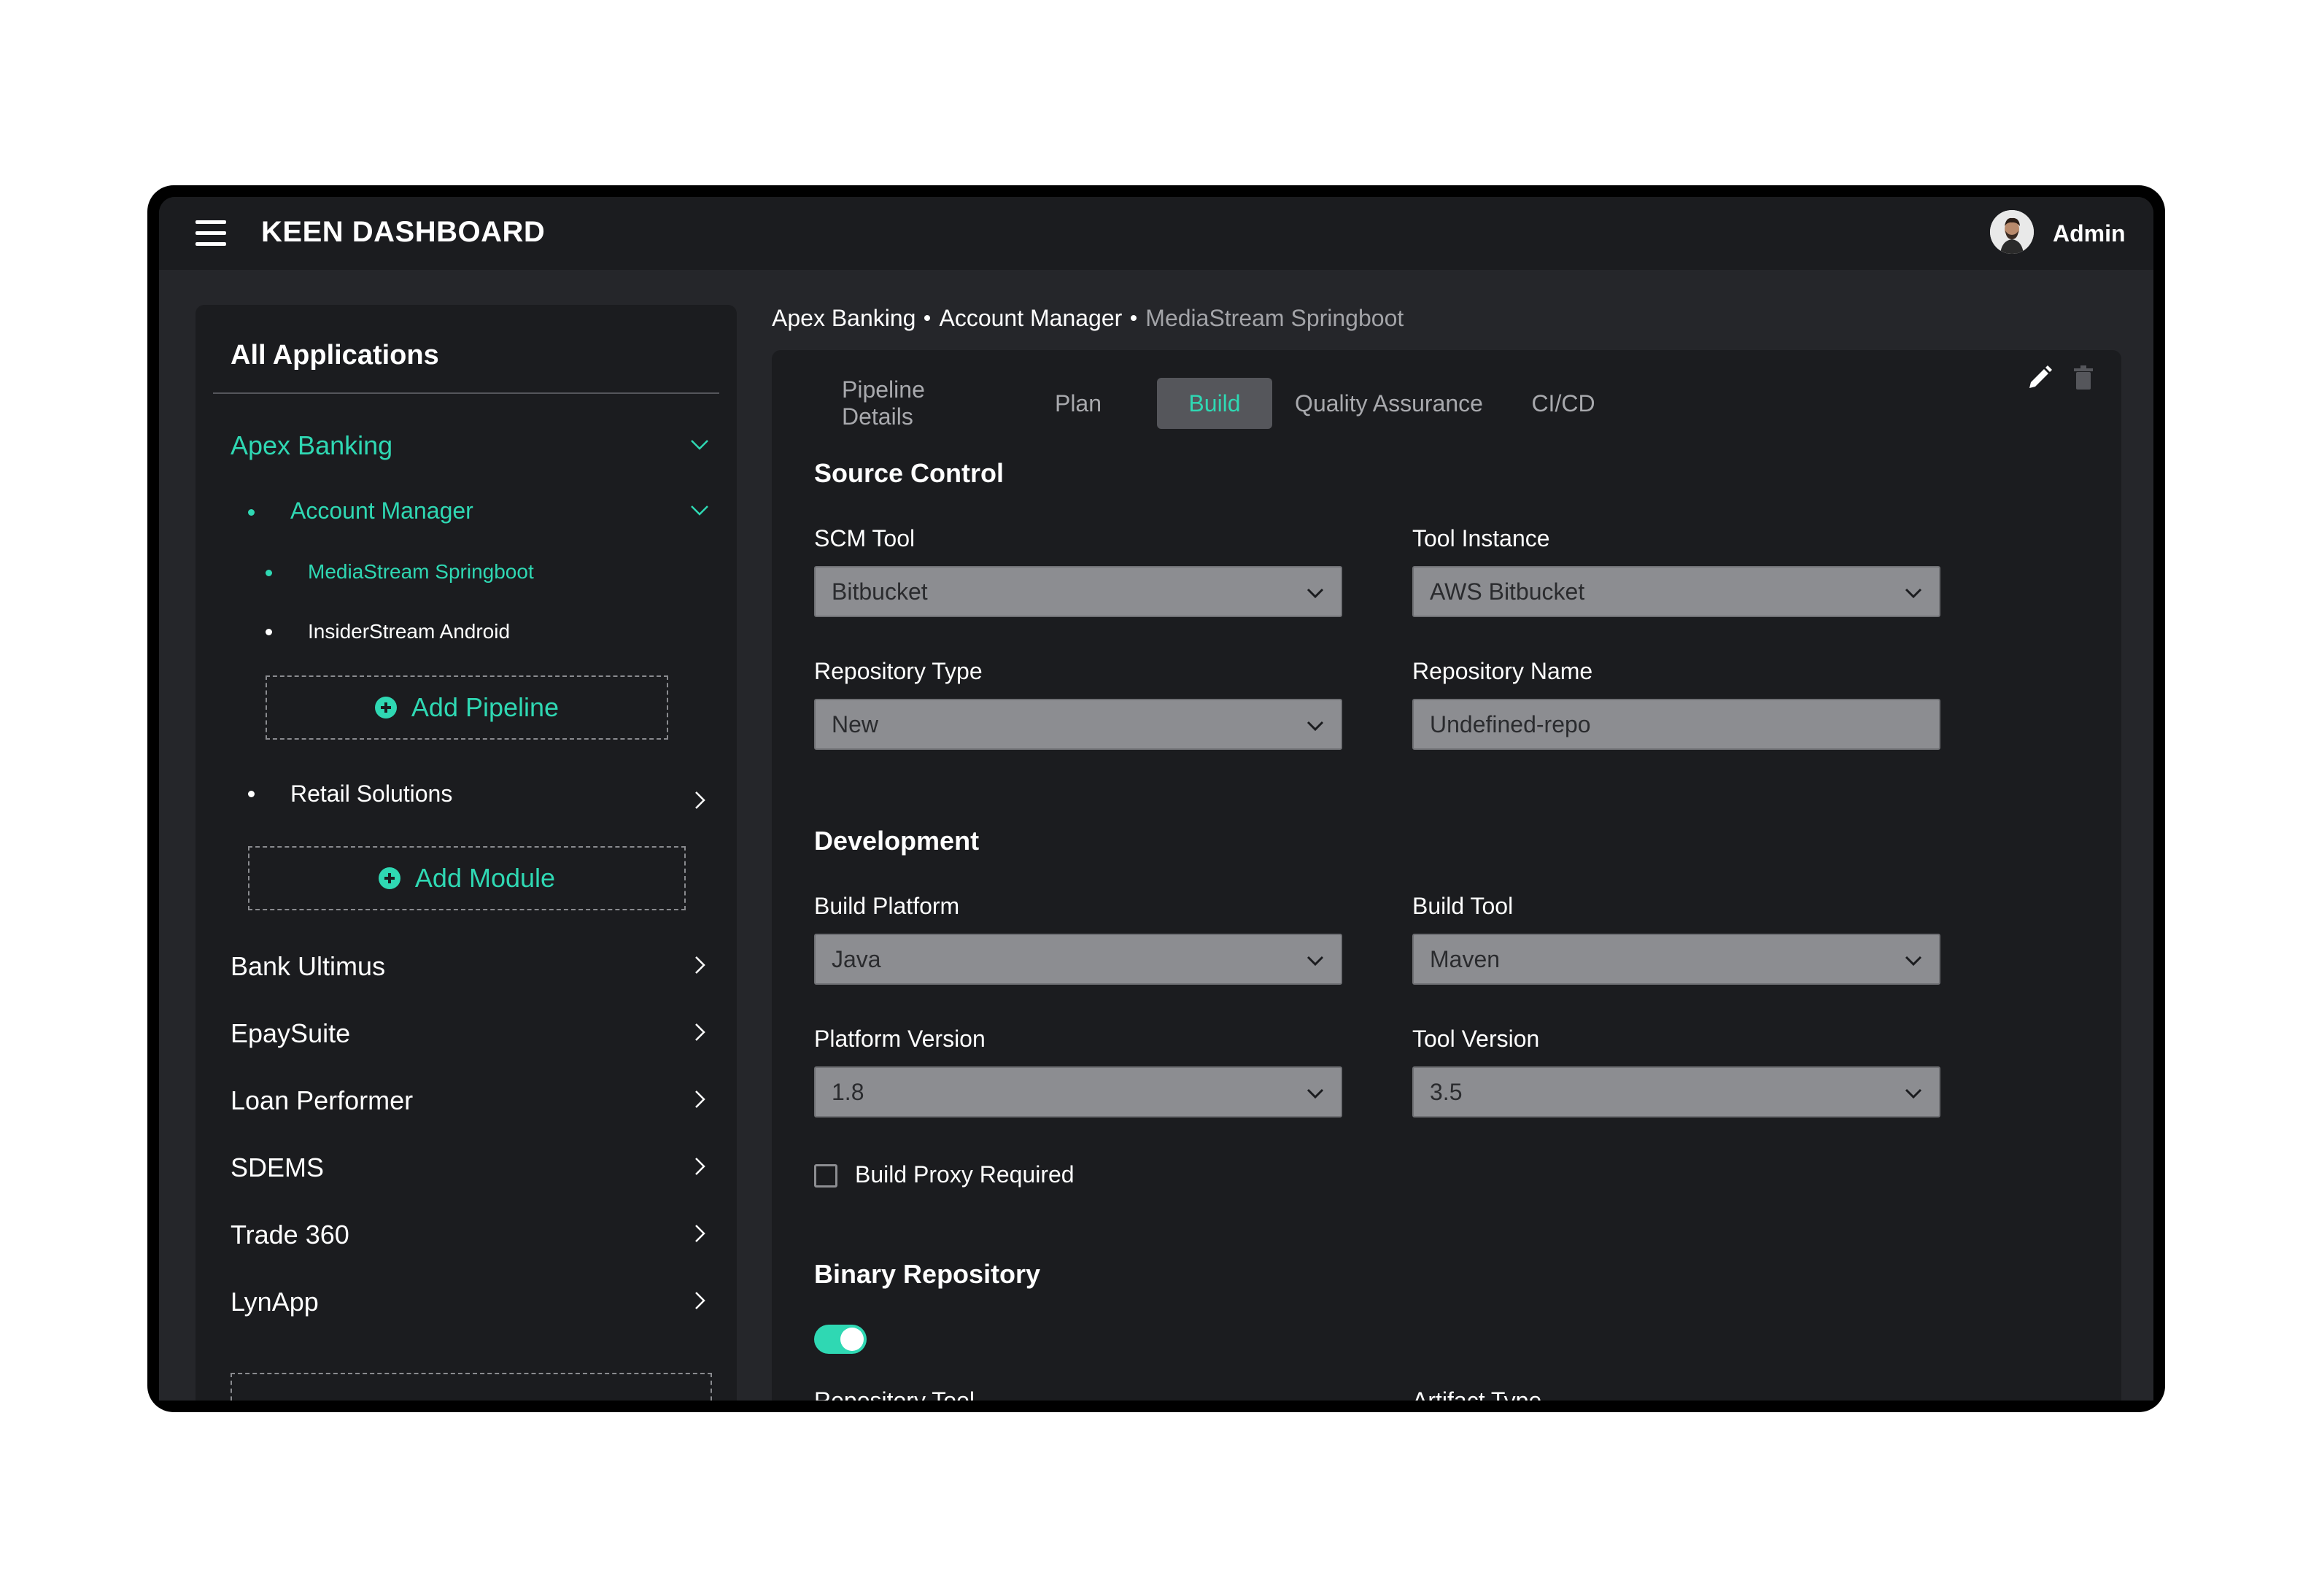 The height and width of the screenshot is (1596, 2311). I want to click on scm-tool-select: Bitbucket, so click(1078, 592).